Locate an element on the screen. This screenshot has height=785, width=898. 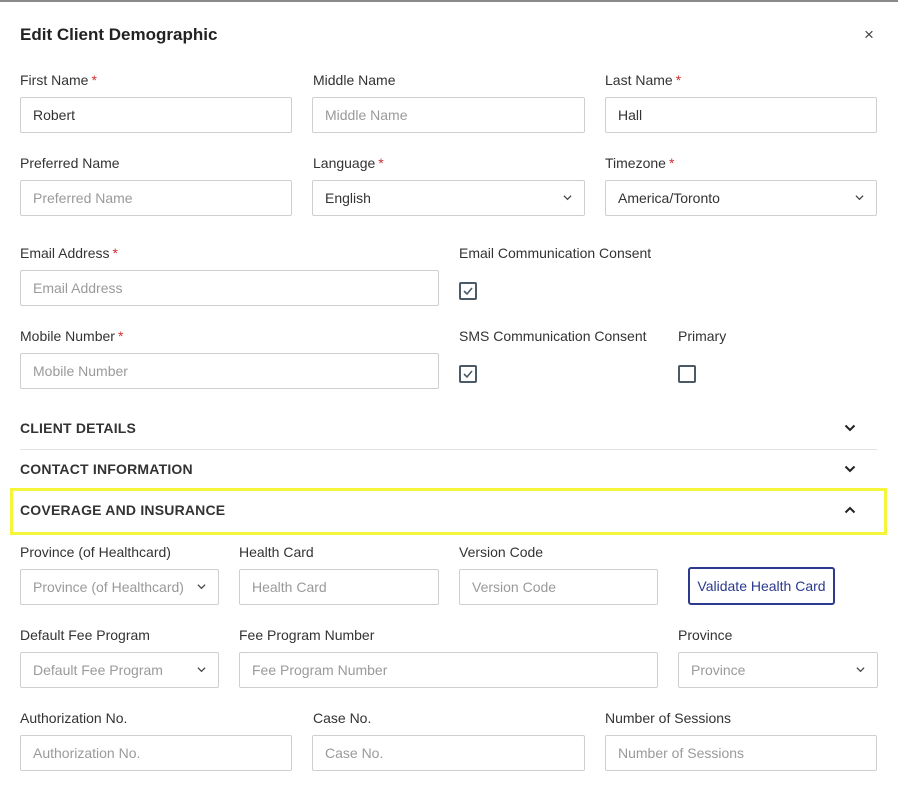
dialog-title: Edit Client Demographic is located at coordinates (119, 34).